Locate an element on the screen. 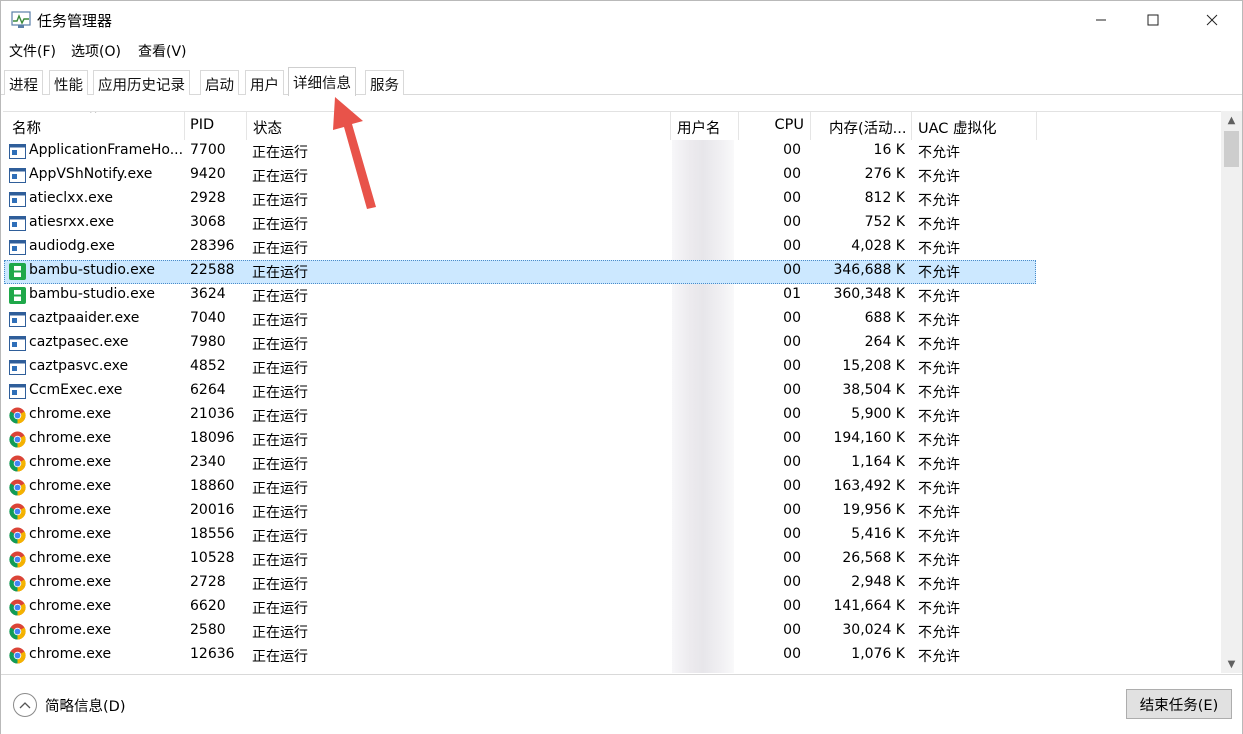 This screenshot has width=1243, height=734. tab-app-history: 应用历史记录 is located at coordinates (141, 82).